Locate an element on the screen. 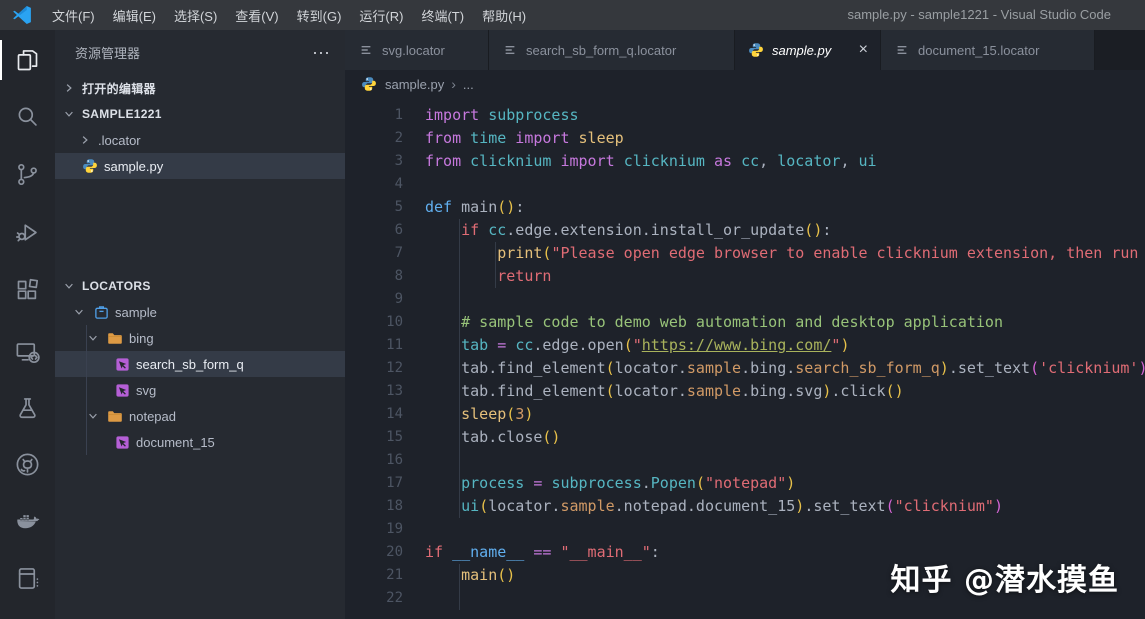 The image size is (1145, 619). tree-item--: 打开的编辑器 is located at coordinates (200, 88).